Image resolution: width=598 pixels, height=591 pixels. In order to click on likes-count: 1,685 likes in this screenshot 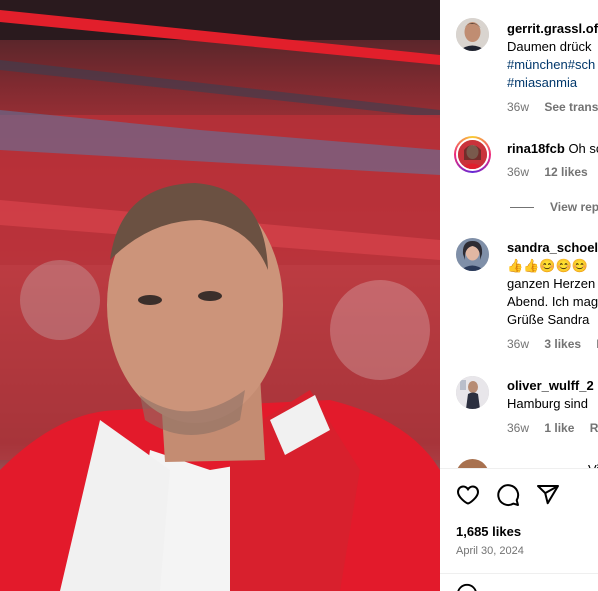, I will do `click(488, 531)`.